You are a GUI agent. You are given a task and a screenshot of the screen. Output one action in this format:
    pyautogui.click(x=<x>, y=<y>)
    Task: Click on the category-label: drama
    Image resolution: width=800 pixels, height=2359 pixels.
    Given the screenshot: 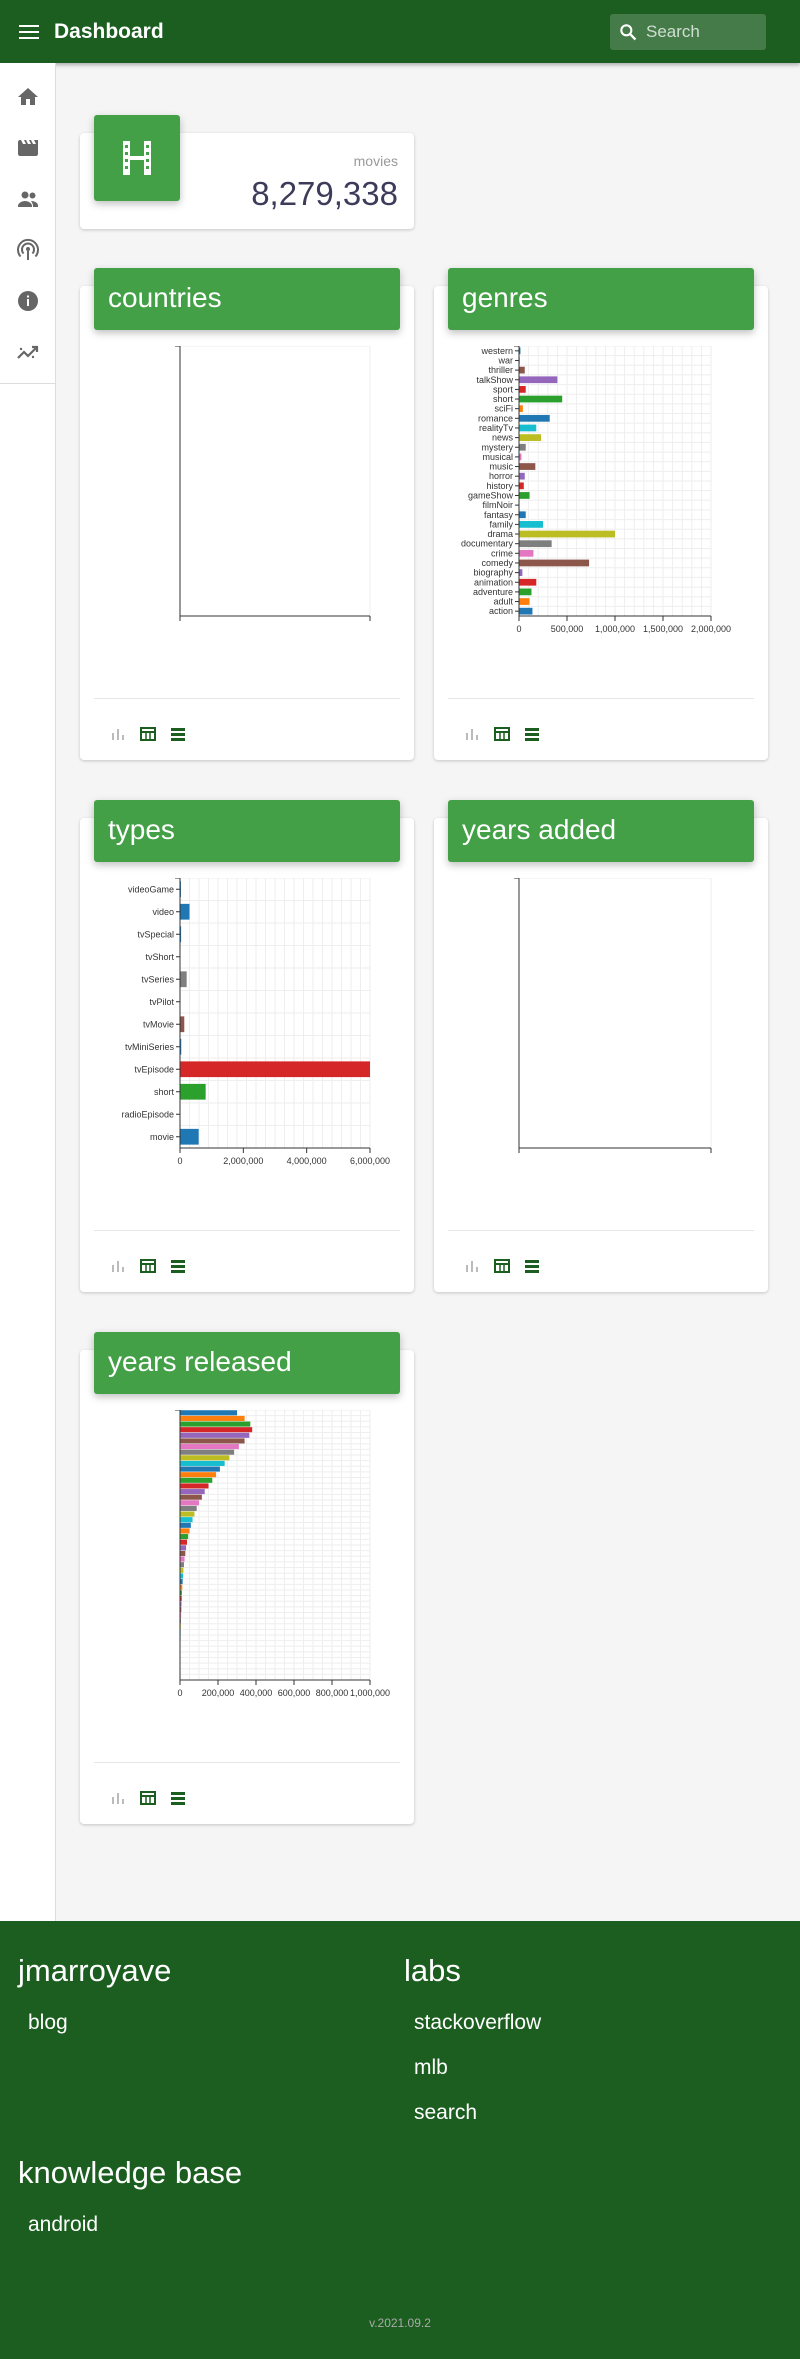 What is the action you would take?
    pyautogui.click(x=500, y=534)
    